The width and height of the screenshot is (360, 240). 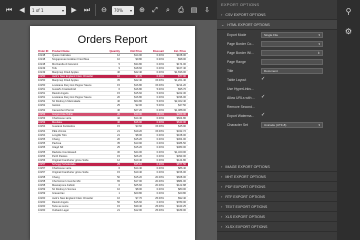 What do you see at coordinates (48, 10) in the screenshot?
I see `page-selector: 1 of 1 ▾` at bounding box center [48, 10].